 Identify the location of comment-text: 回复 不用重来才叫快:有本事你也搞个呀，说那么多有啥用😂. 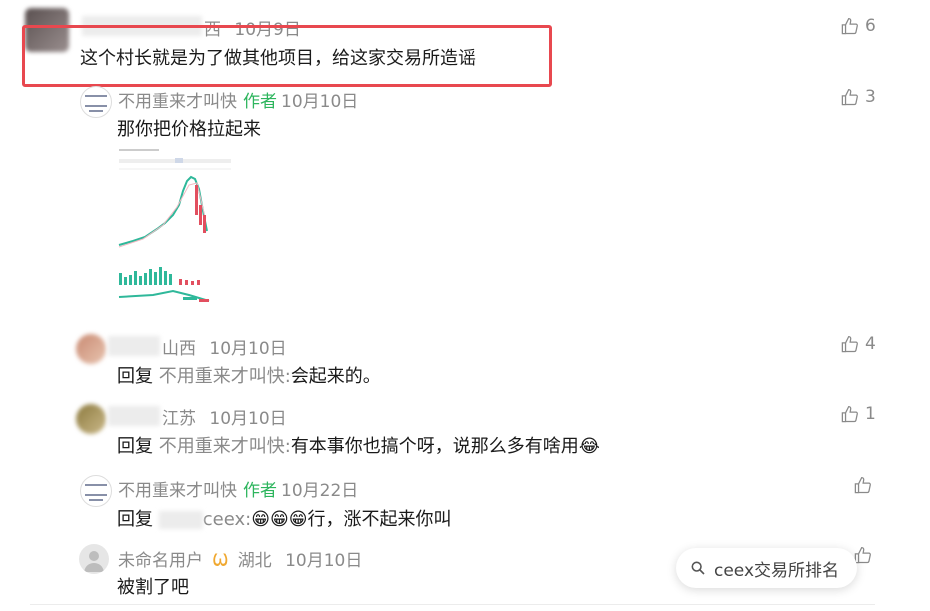
(358, 445).